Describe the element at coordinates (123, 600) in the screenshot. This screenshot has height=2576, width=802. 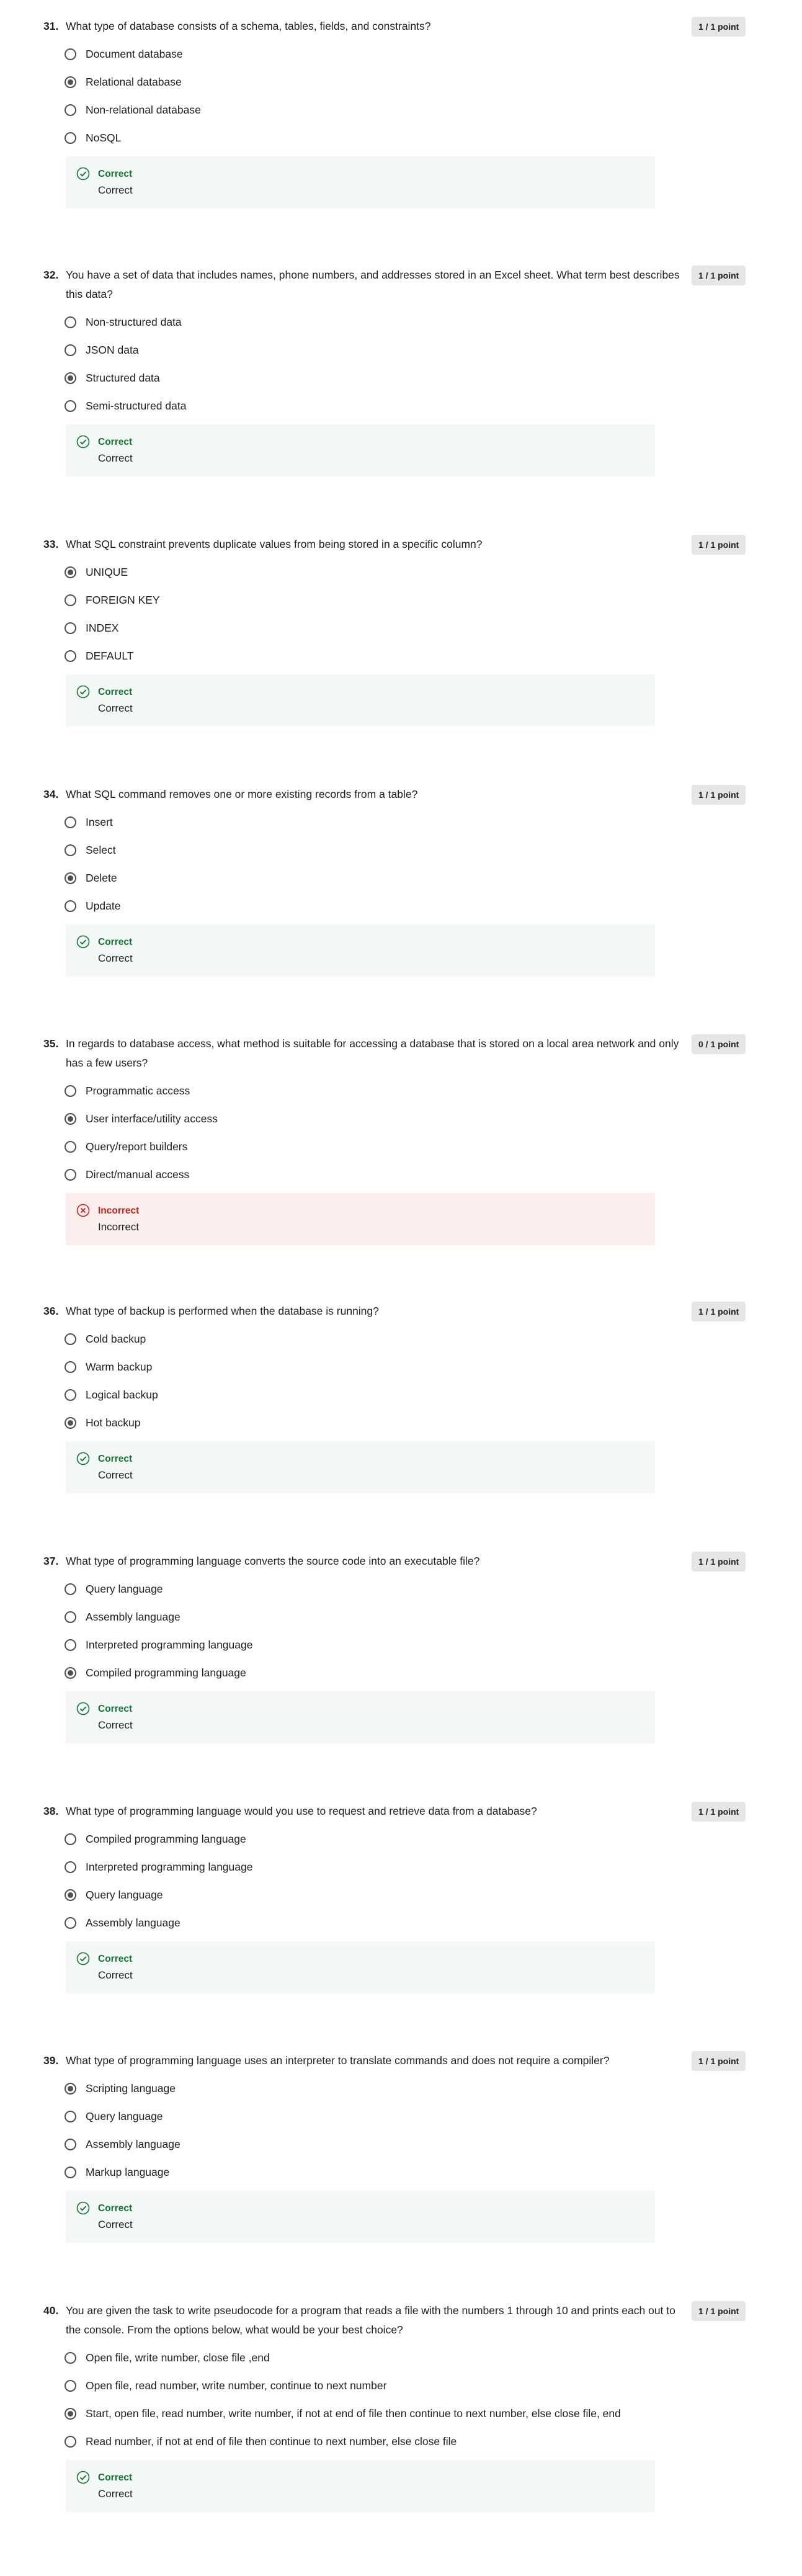
I see `option-label: FOREIGN KEY` at that location.